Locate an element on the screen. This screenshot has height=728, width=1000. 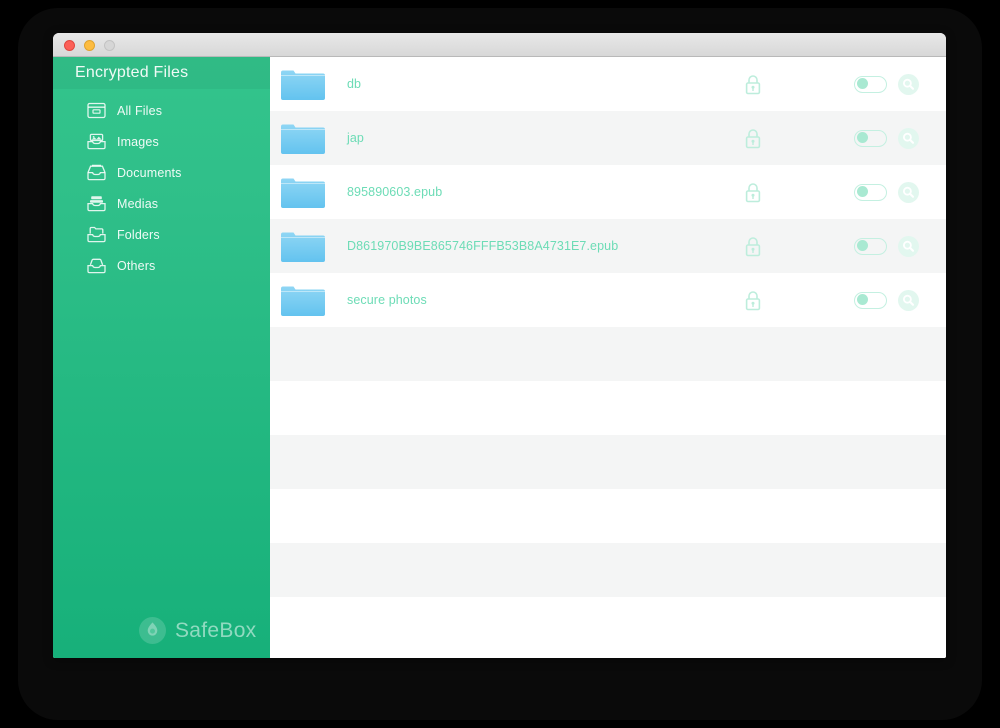
sidebar-item-label: Images is located at coordinates (138, 141).